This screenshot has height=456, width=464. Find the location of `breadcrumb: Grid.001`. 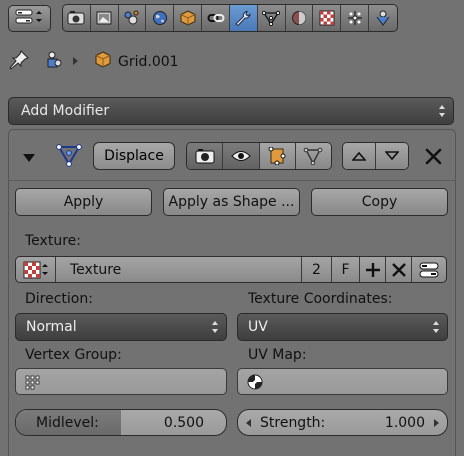

breadcrumb: Grid.001 is located at coordinates (93, 62).